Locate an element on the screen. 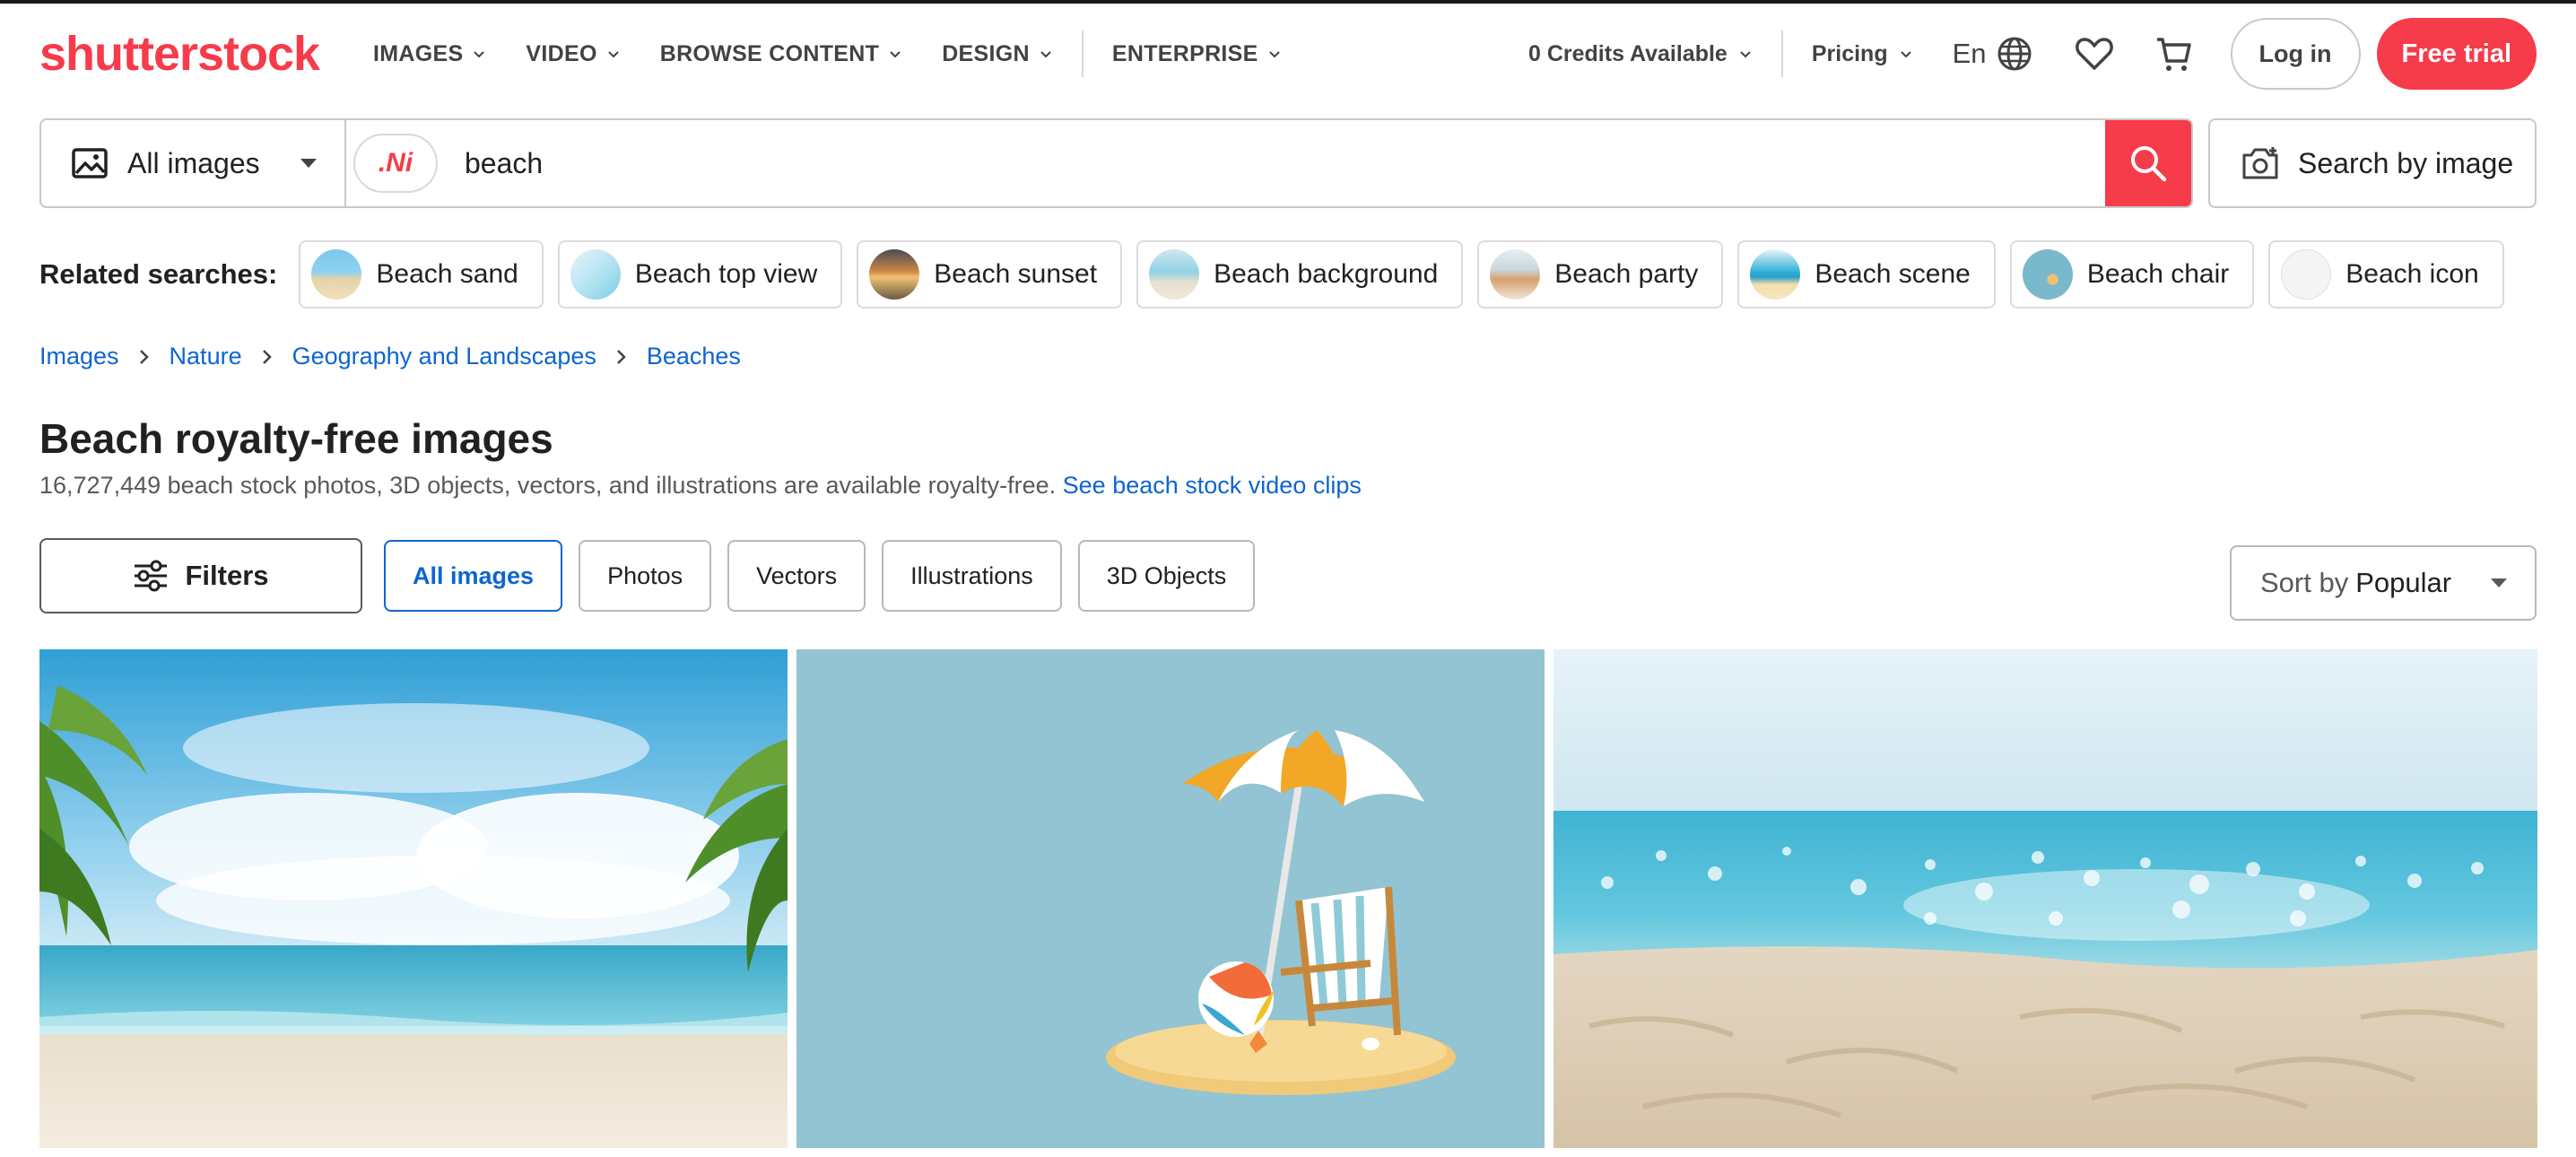  tab-photos: Photos is located at coordinates (645, 576).